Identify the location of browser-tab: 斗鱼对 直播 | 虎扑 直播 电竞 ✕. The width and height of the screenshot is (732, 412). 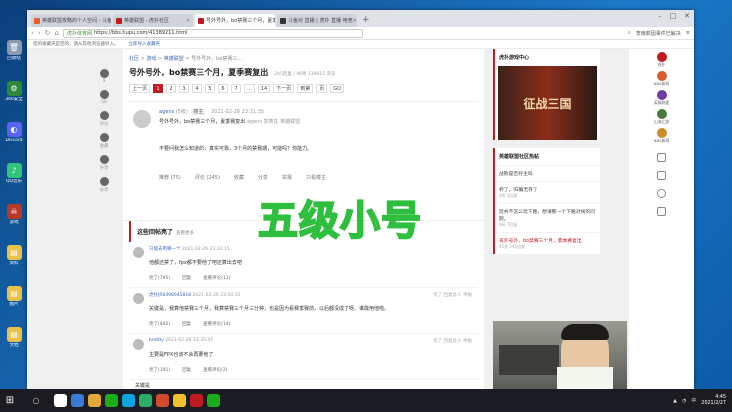
(317, 20).